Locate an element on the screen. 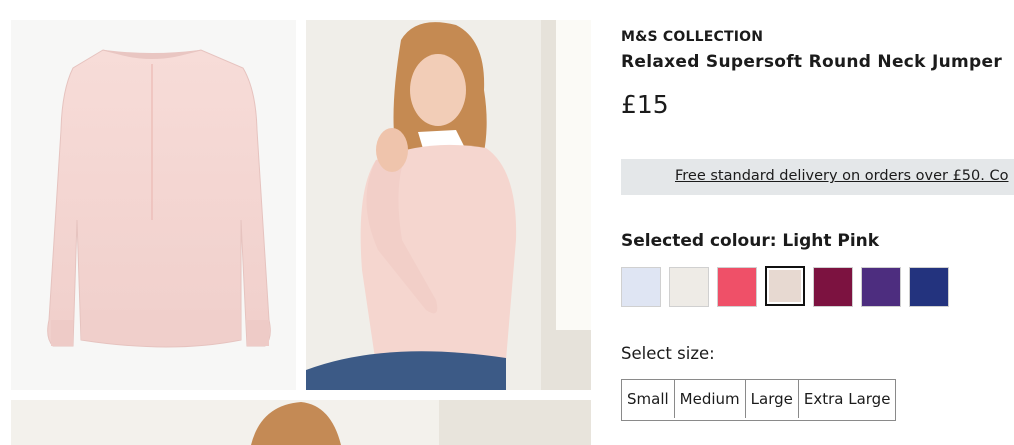  size-option-medium: Medium is located at coordinates (710, 399).